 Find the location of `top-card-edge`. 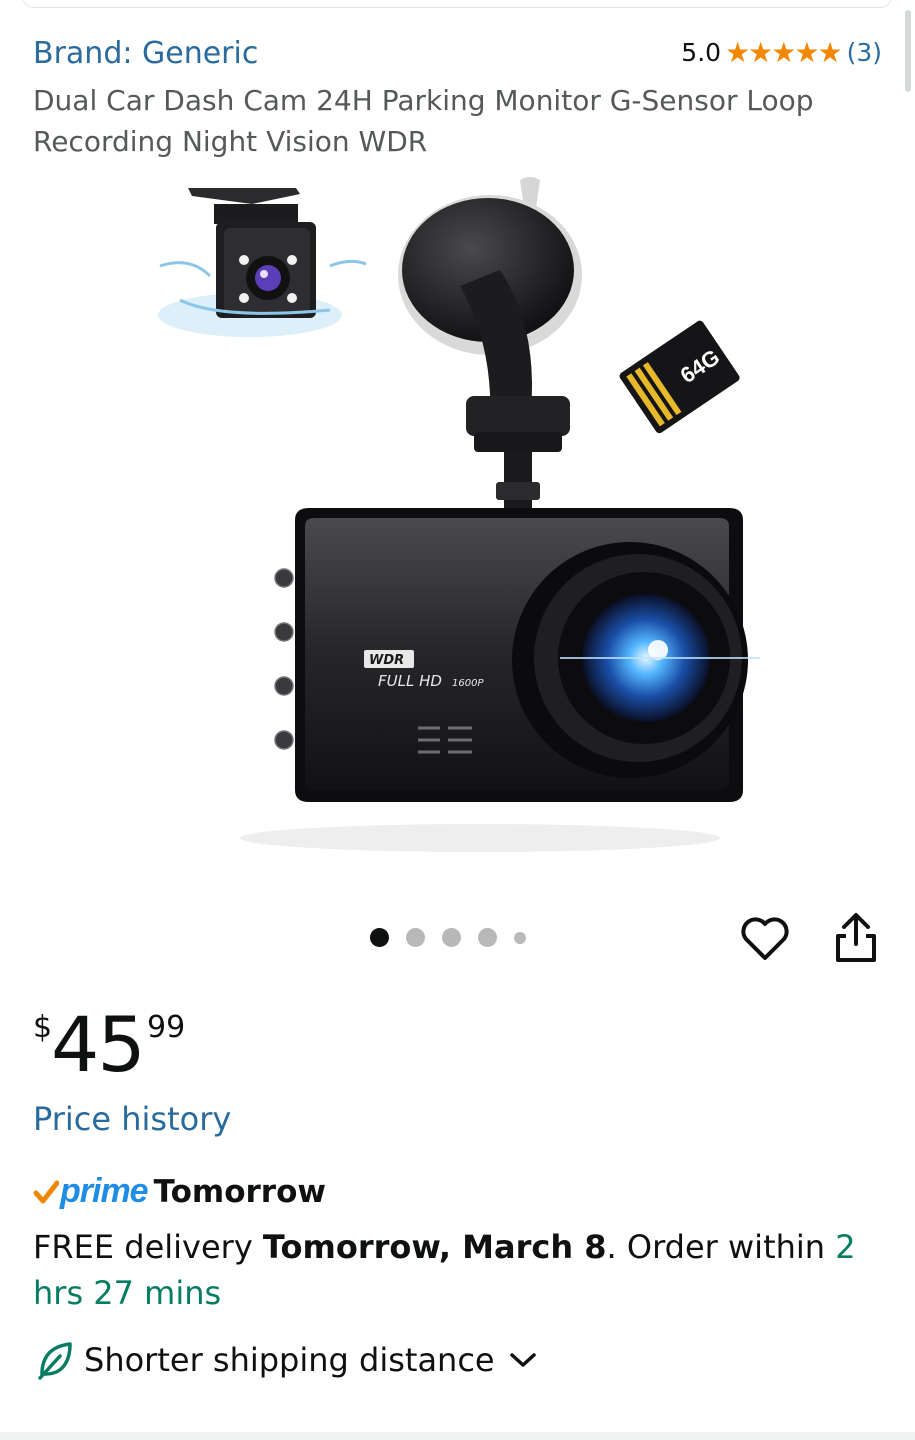

top-card-edge is located at coordinates (457, 4).